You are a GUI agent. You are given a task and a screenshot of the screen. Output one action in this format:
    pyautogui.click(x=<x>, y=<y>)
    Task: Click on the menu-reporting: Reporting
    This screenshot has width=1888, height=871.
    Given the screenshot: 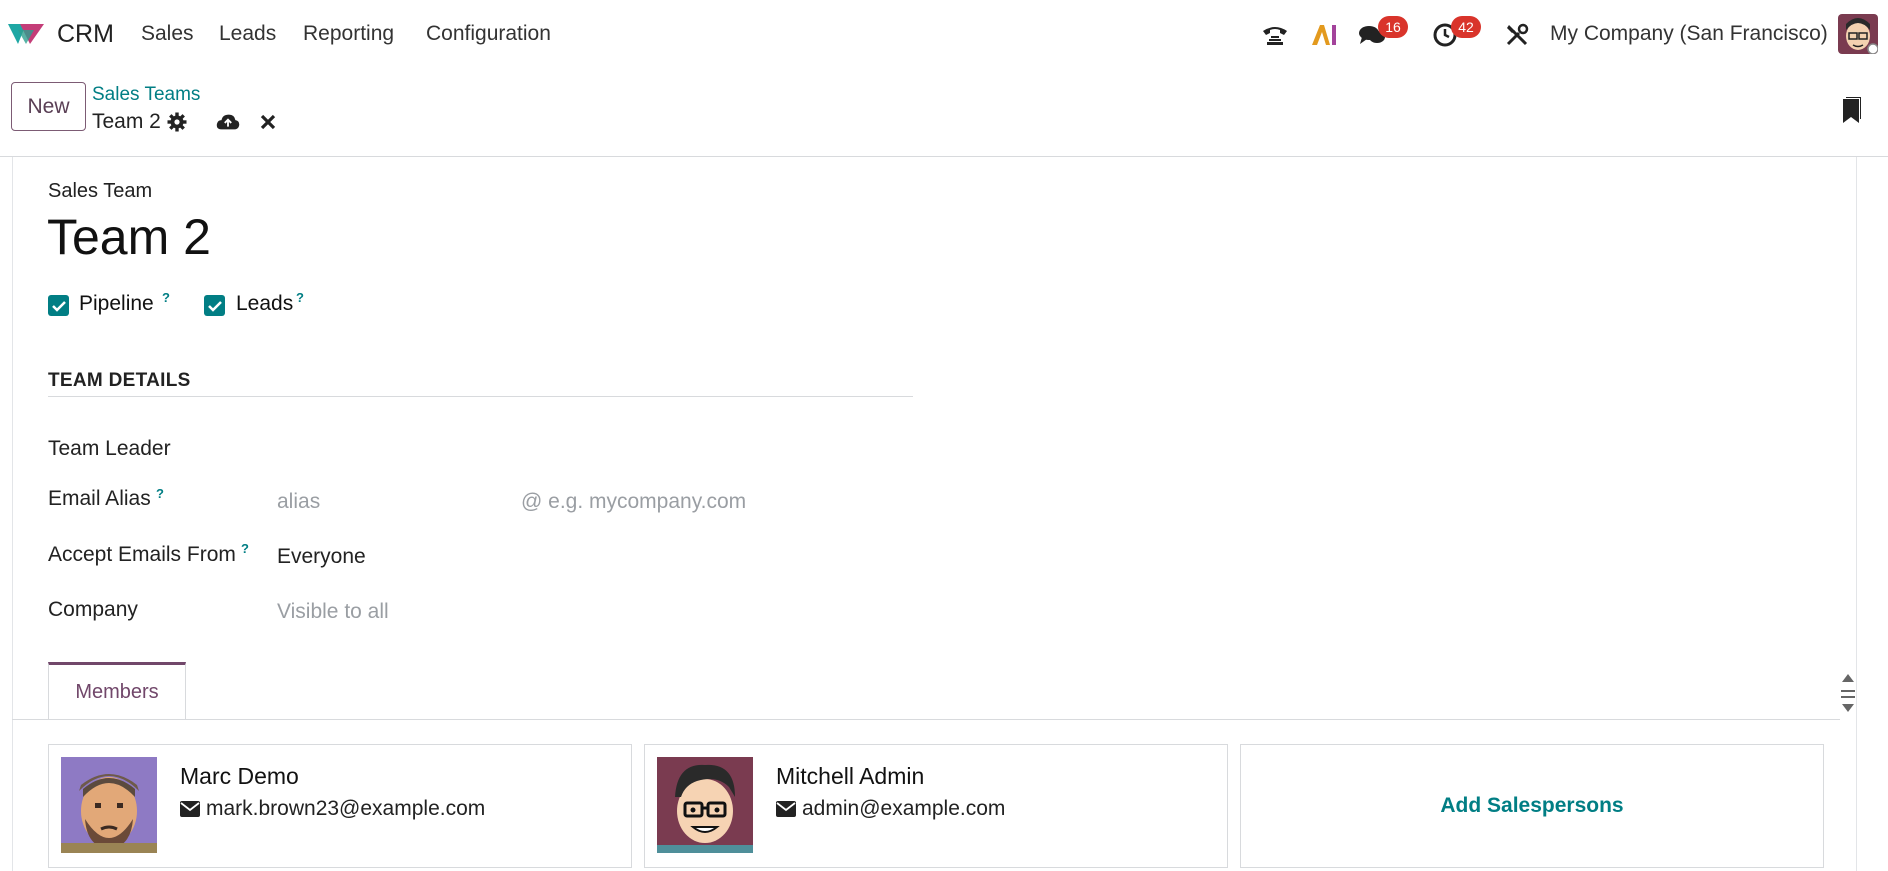 What is the action you would take?
    pyautogui.click(x=348, y=34)
    